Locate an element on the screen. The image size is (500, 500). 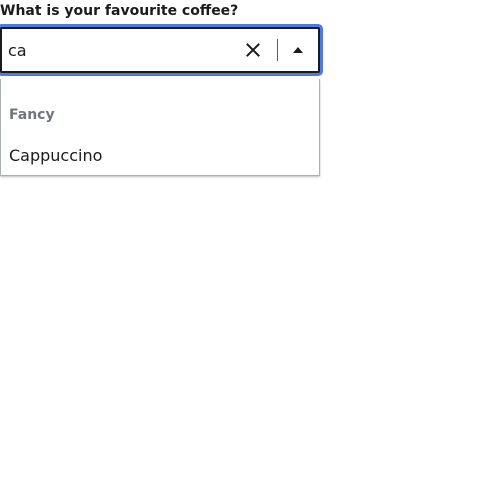
coffee-combobox is located at coordinates (160, 50).